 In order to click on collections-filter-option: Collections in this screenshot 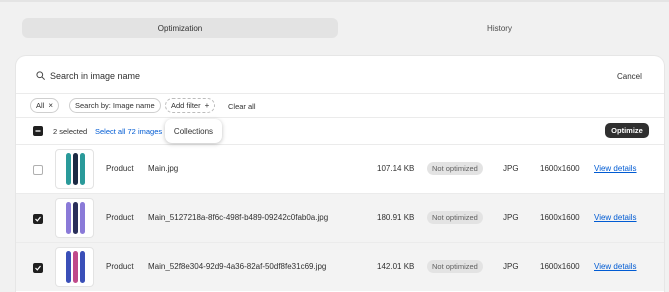, I will do `click(193, 131)`.